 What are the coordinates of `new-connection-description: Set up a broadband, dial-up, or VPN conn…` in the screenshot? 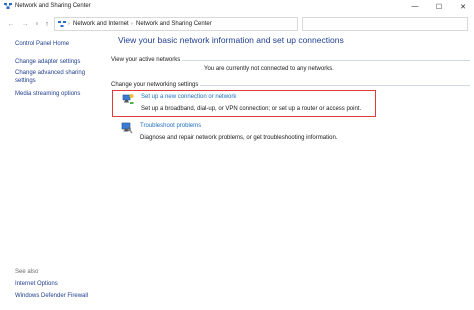 It's located at (251, 109).